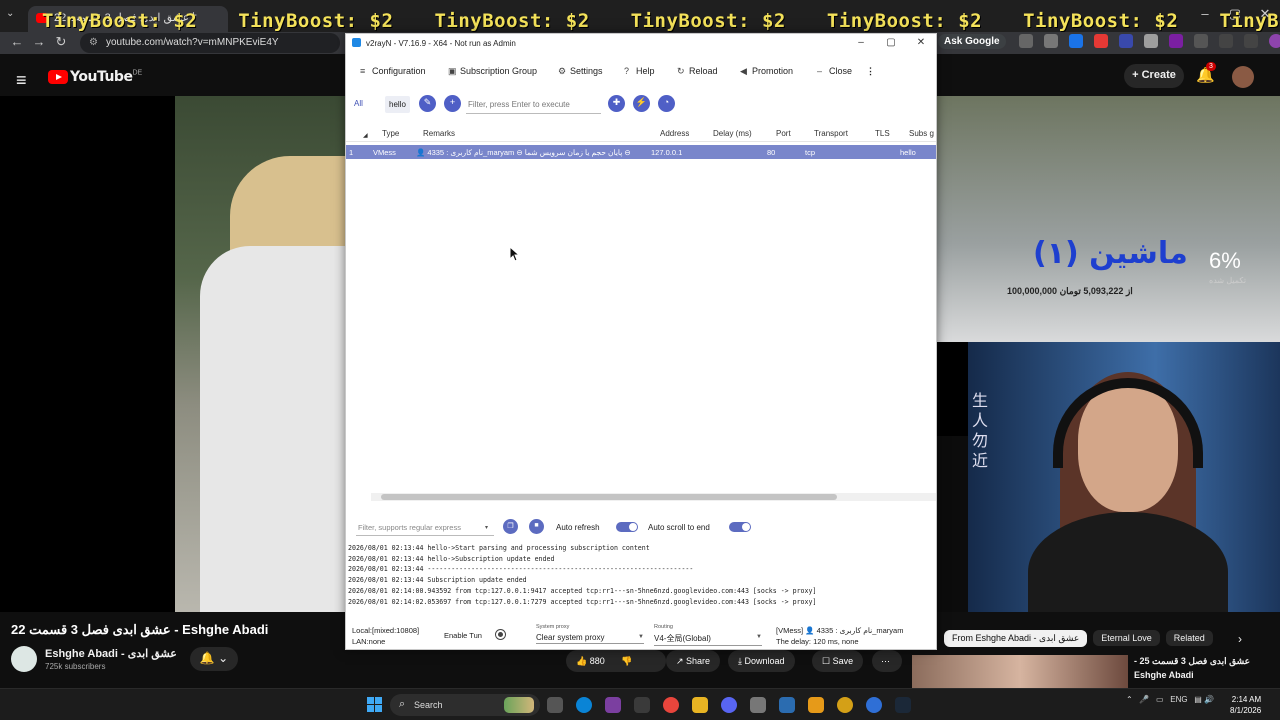 The width and height of the screenshot is (1280, 720). Describe the element at coordinates (439, 133) in the screenshot. I see `column-remarks: Remarks` at that location.